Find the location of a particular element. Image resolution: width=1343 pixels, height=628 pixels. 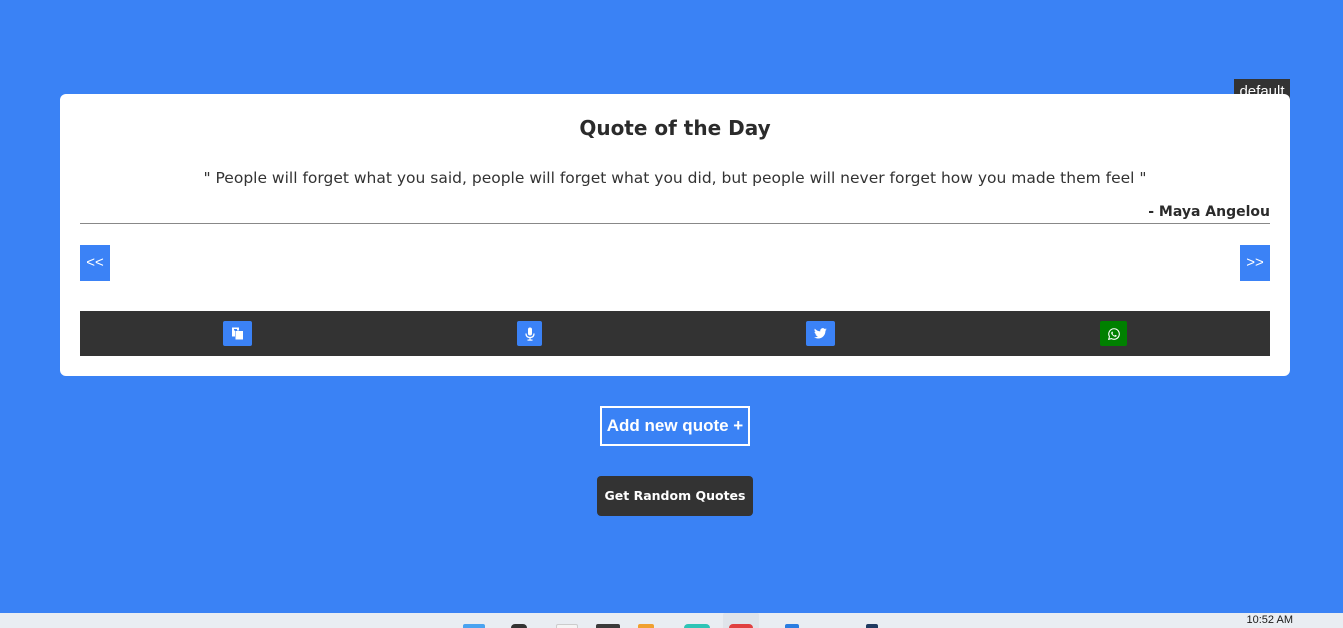

add-new-quote-button: Add new quote + is located at coordinates (675, 426).